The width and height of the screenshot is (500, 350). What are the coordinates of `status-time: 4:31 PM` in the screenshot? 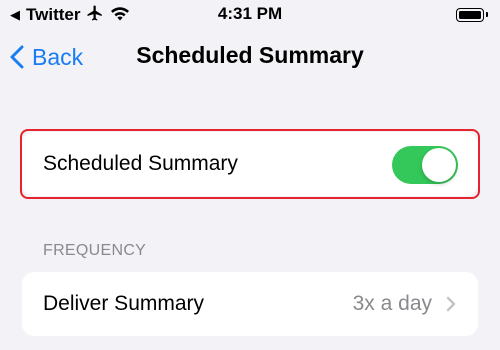 It's located at (250, 13).